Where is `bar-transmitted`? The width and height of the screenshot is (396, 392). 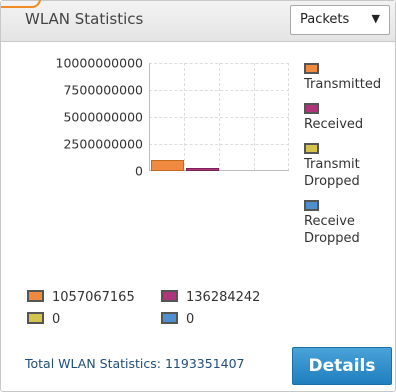 bar-transmitted is located at coordinates (167, 165).